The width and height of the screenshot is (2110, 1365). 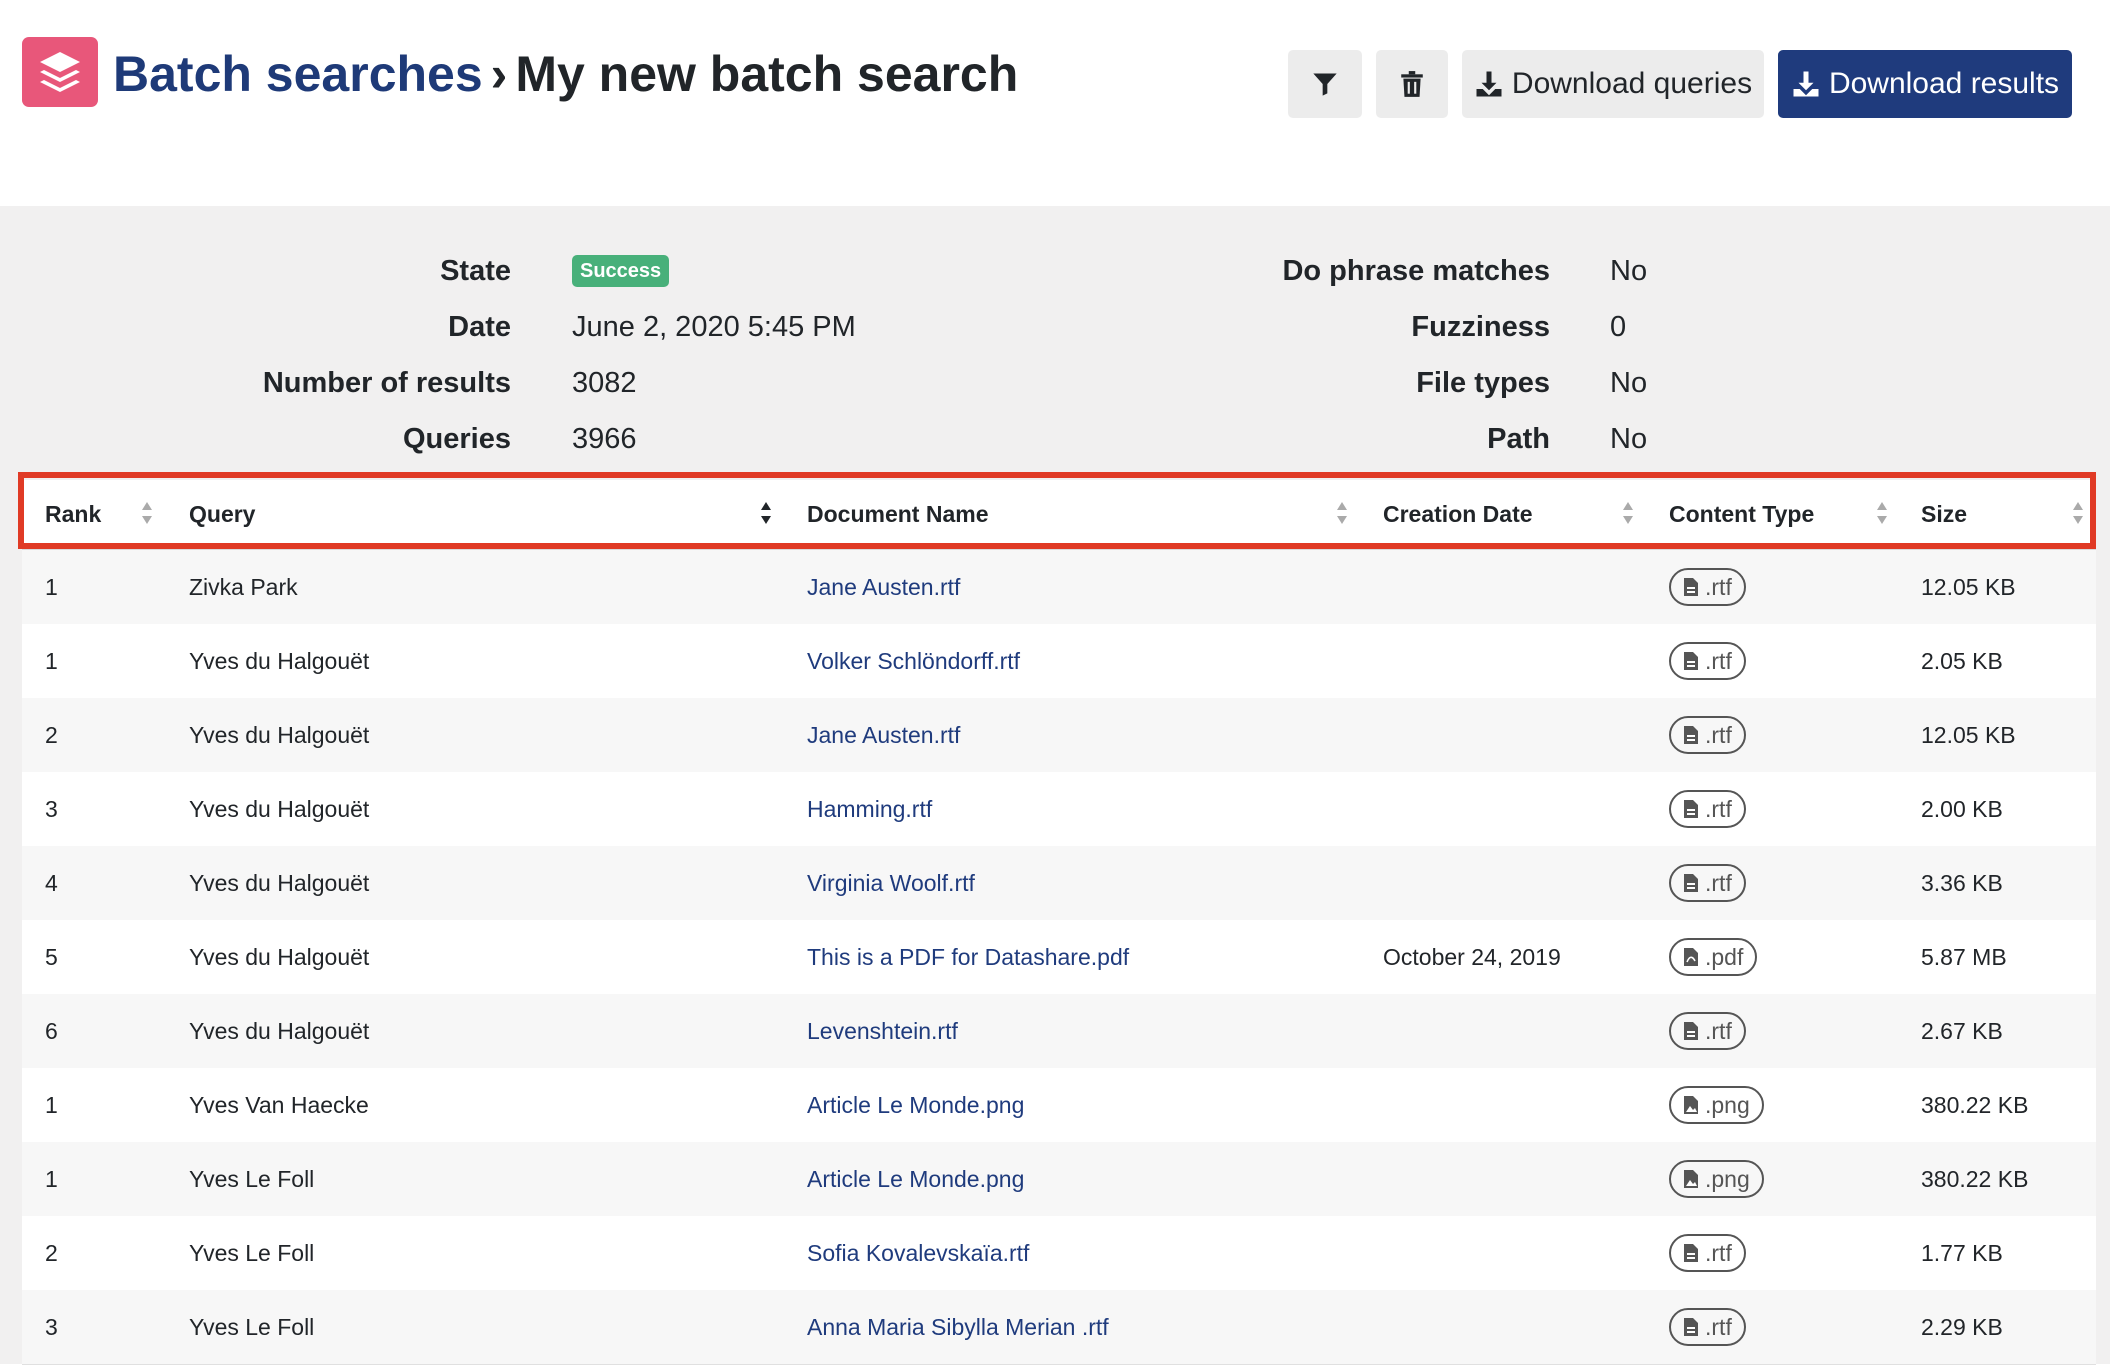 What do you see at coordinates (897, 514) in the screenshot?
I see `column-header-document-name: Document Name` at bounding box center [897, 514].